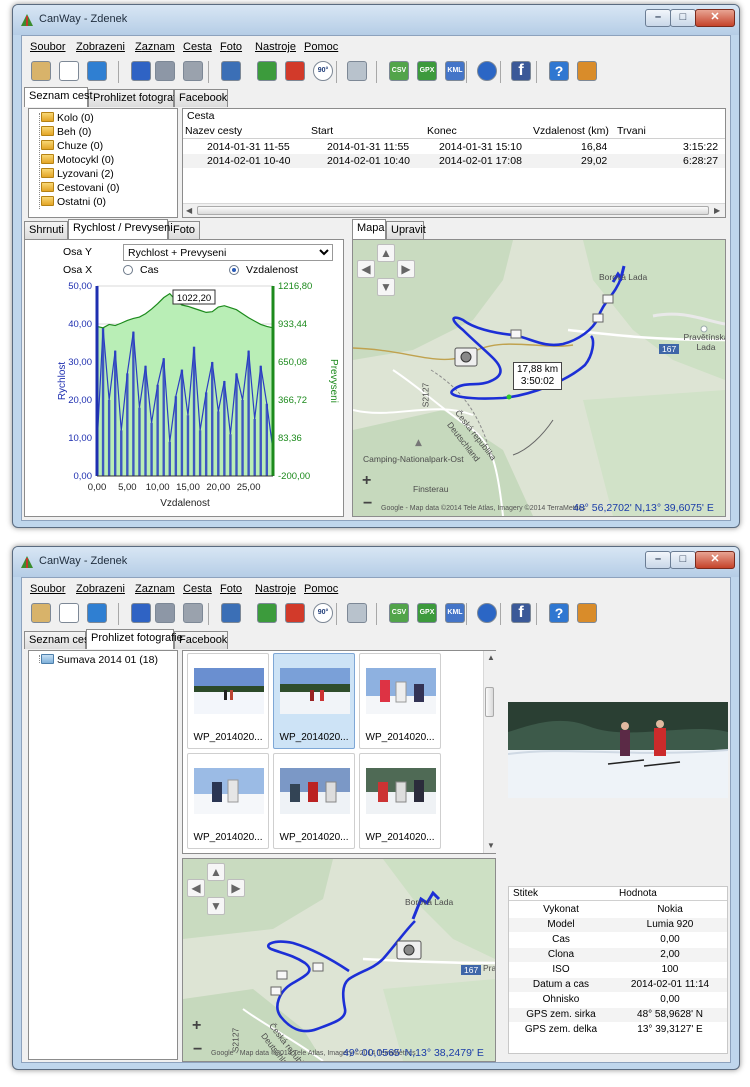 This screenshot has height=1087, width=750. I want to click on tree-item-motocykl: Motocykl (0), so click(77, 160).